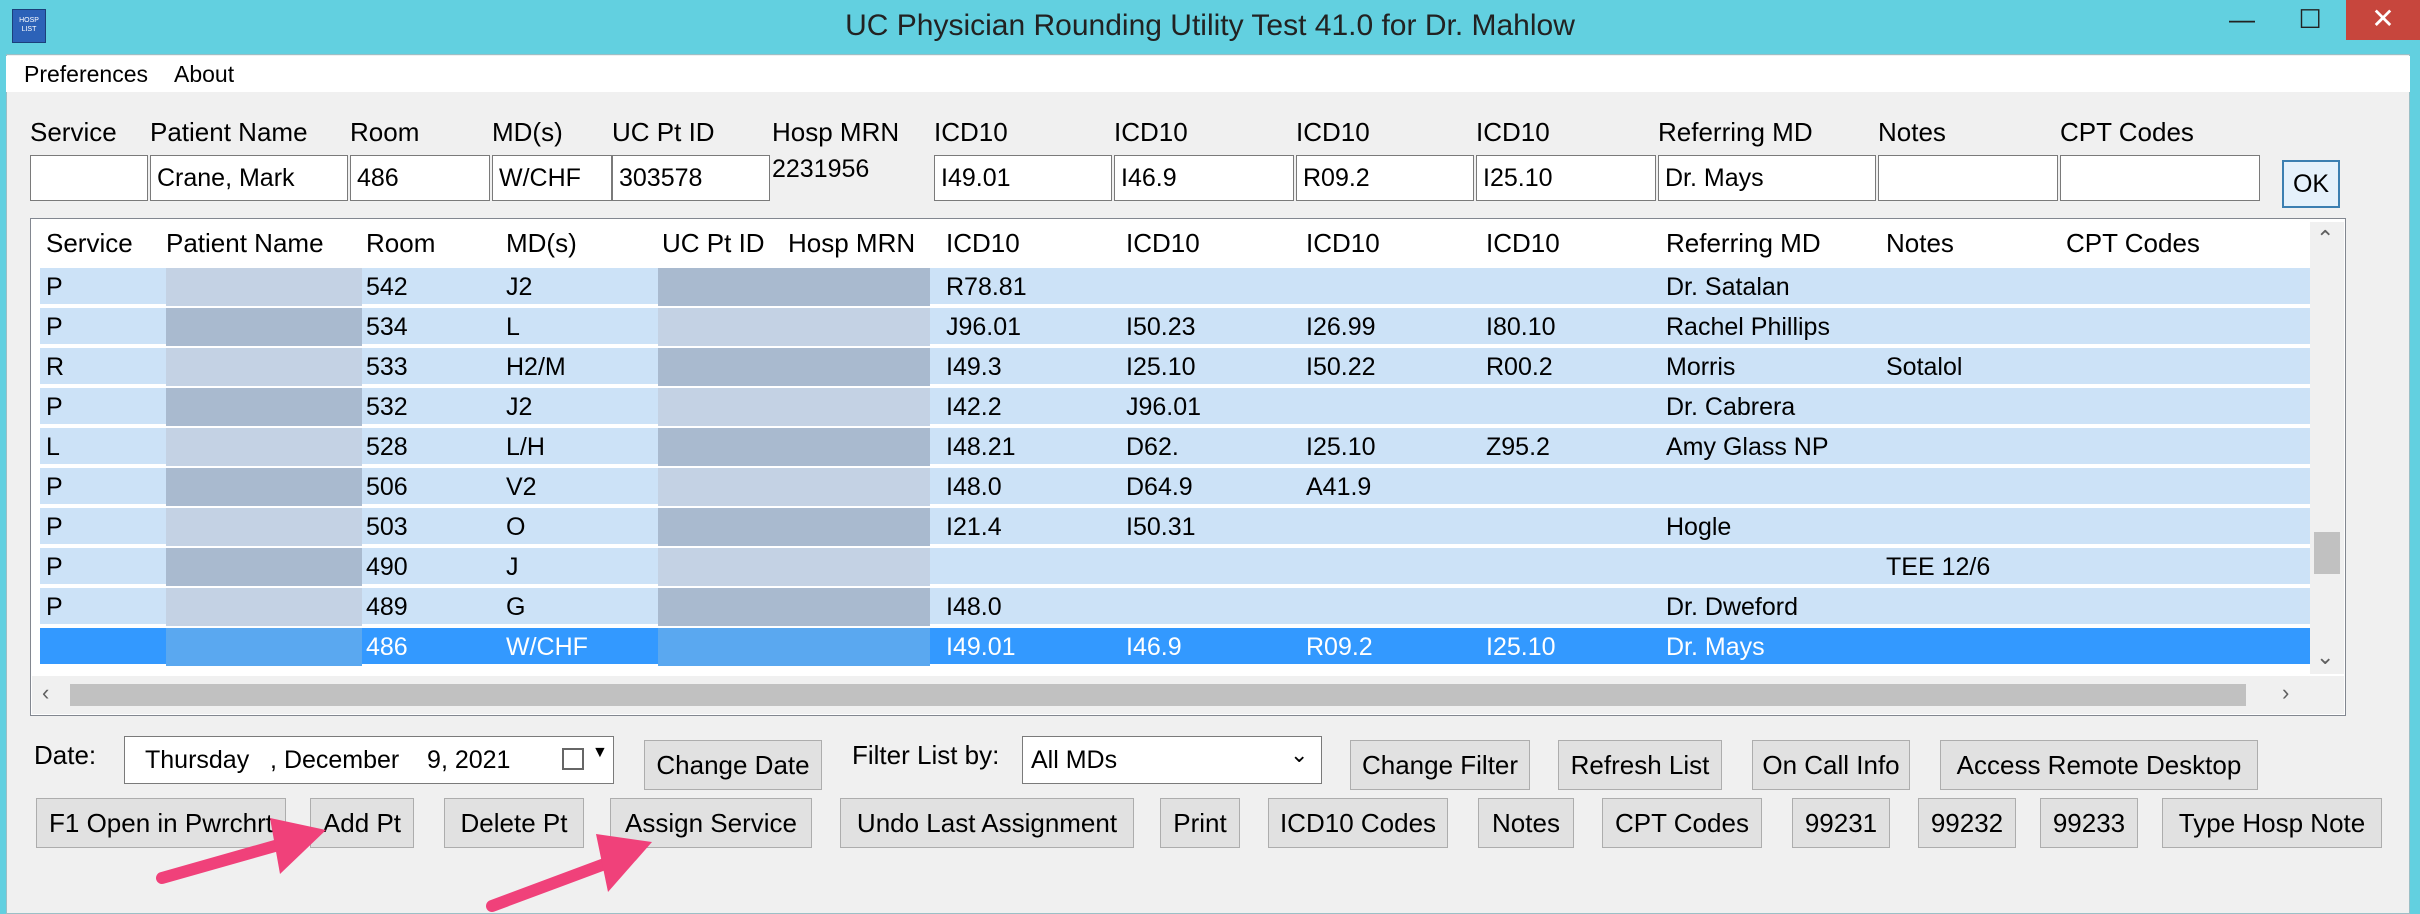 This screenshot has width=2420, height=914. What do you see at coordinates (86, 74) in the screenshot?
I see `menu-preferences: Preferences` at bounding box center [86, 74].